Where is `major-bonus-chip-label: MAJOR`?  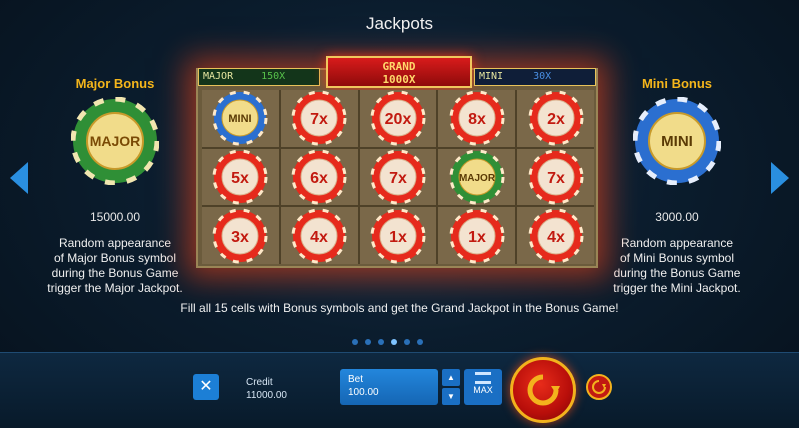
major-bonus-chip-label: MAJOR is located at coordinates (115, 141).